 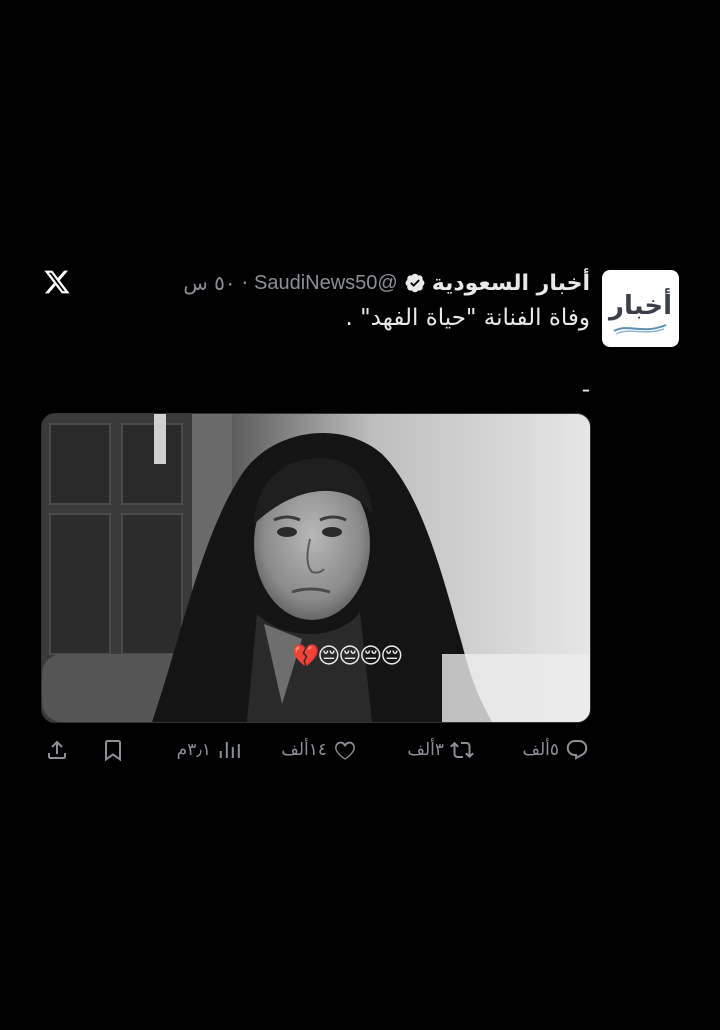 I want to click on views-button: ٣٫١م, so click(x=209, y=750).